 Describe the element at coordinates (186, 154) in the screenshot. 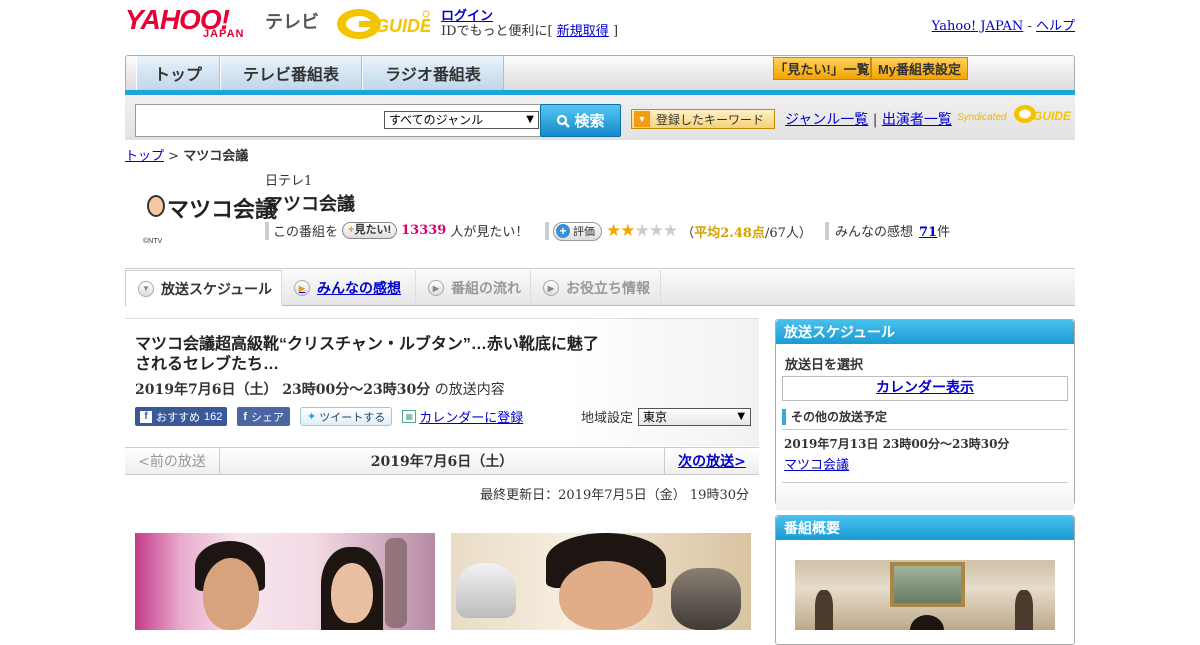

I see `breadcrumb: トップ > マツコ会議` at that location.